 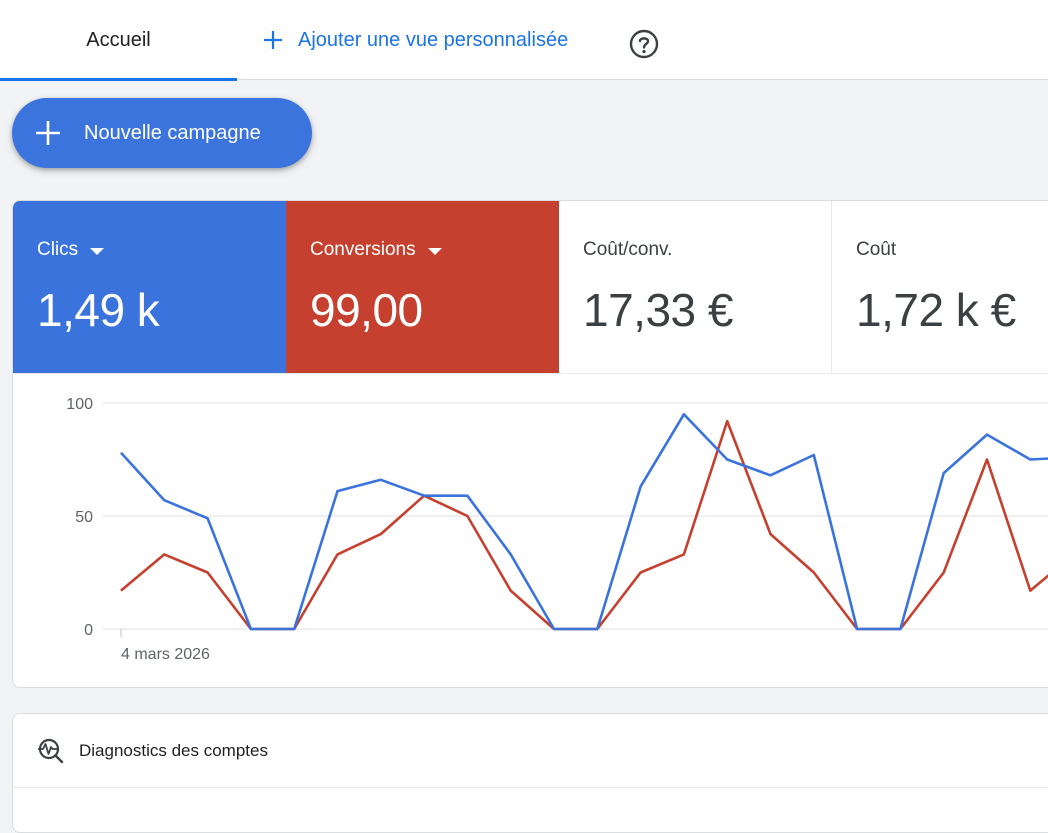 I want to click on metric-value: 1,49 k, so click(x=98, y=310).